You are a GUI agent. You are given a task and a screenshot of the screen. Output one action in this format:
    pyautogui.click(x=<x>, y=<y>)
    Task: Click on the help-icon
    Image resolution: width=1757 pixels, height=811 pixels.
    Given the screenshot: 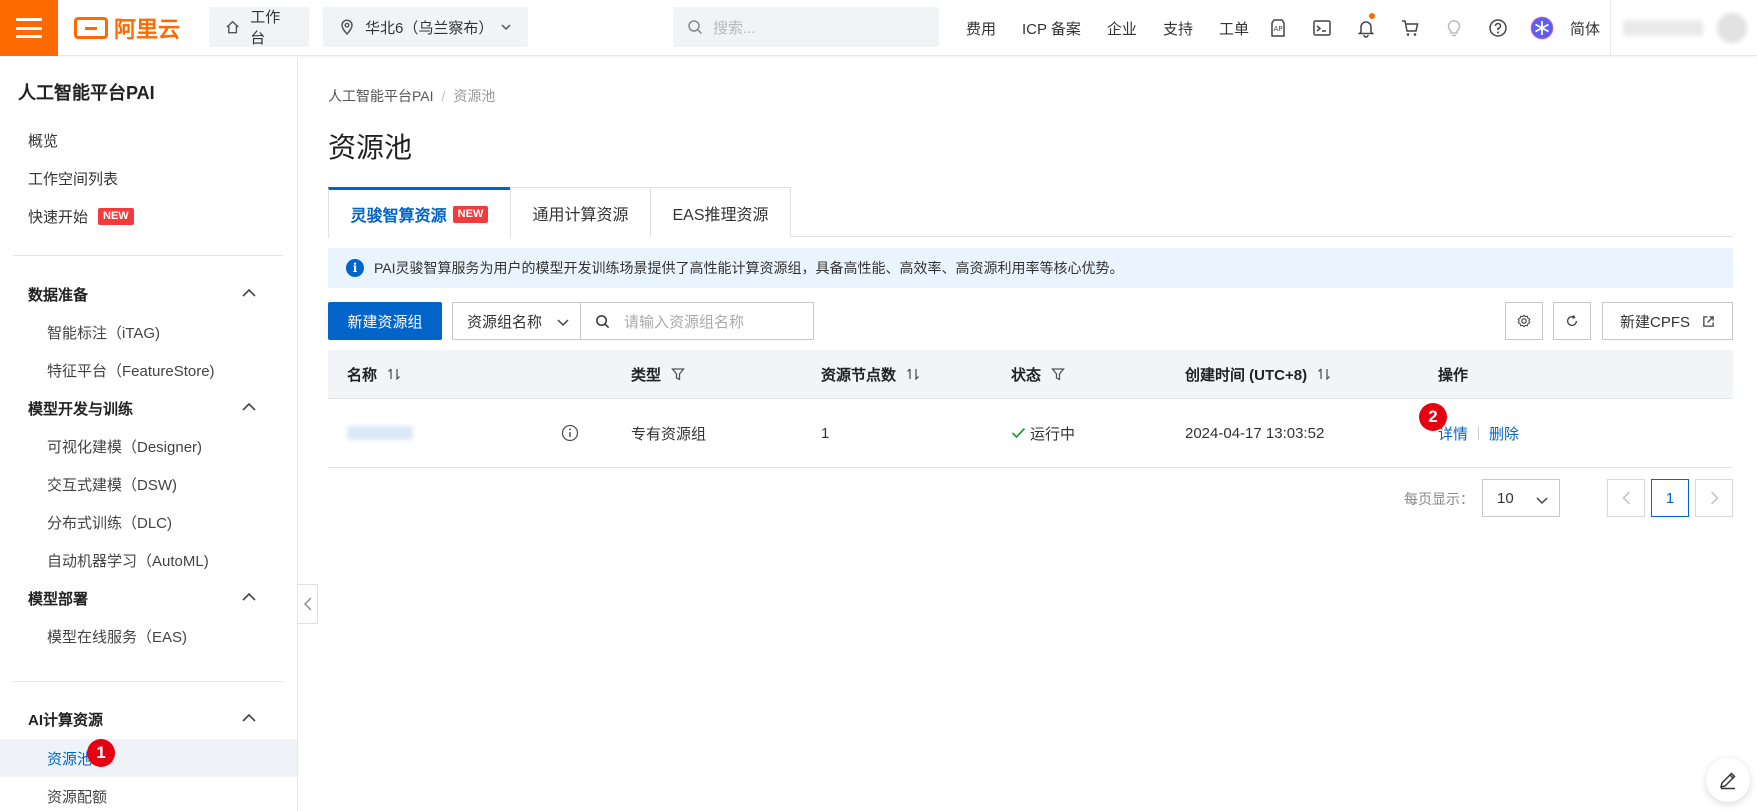 What is the action you would take?
    pyautogui.click(x=1498, y=28)
    